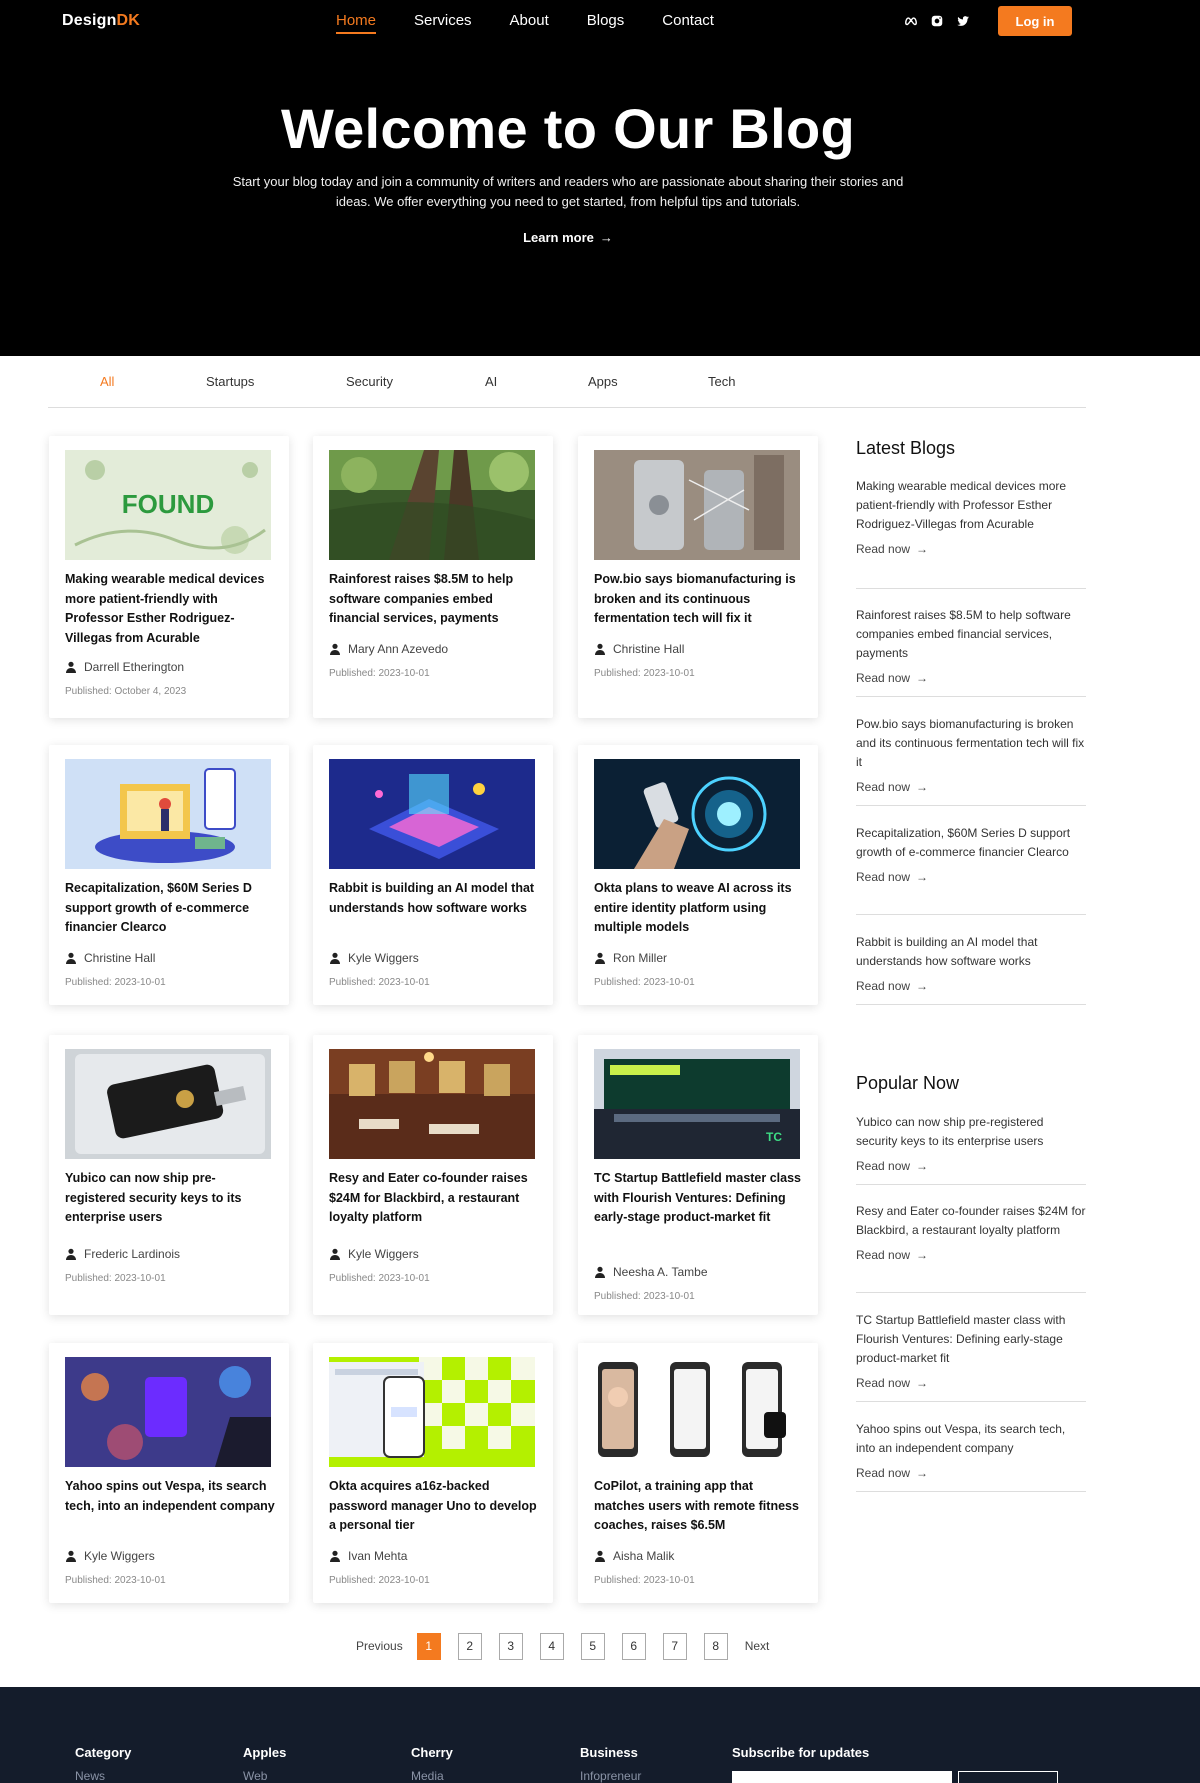 This screenshot has width=1200, height=1783. What do you see at coordinates (1008, 1777) in the screenshot?
I see `subscribe-button` at bounding box center [1008, 1777].